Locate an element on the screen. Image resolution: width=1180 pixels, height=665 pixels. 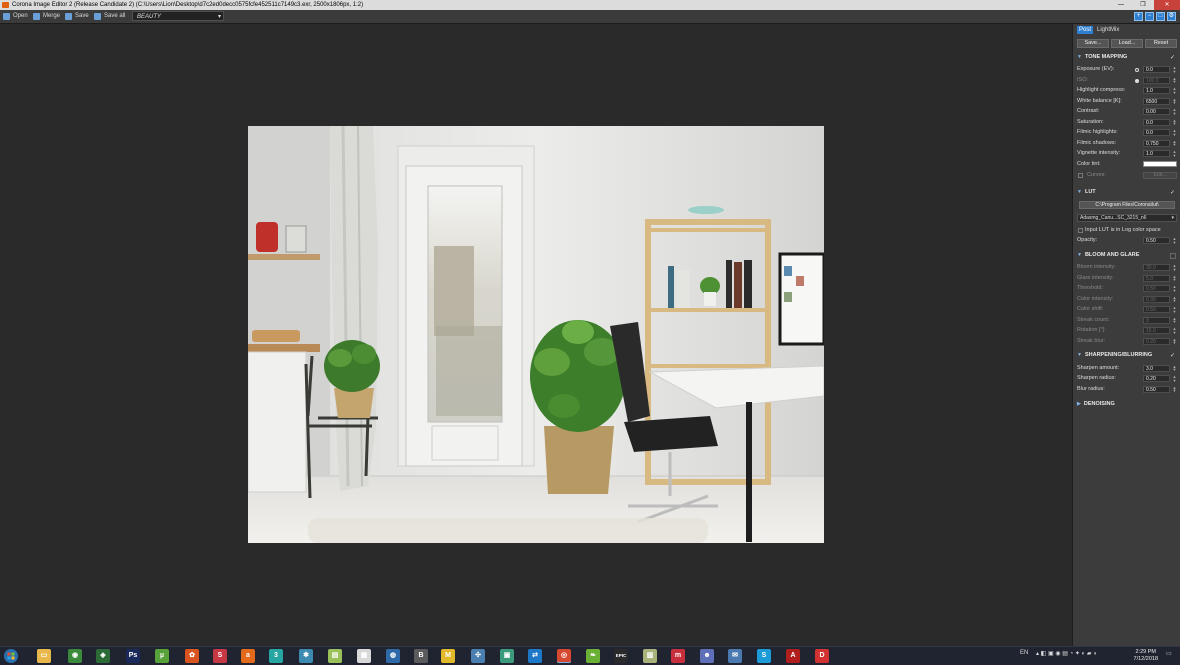
app-icon-b: B is located at coordinates (421, 656).